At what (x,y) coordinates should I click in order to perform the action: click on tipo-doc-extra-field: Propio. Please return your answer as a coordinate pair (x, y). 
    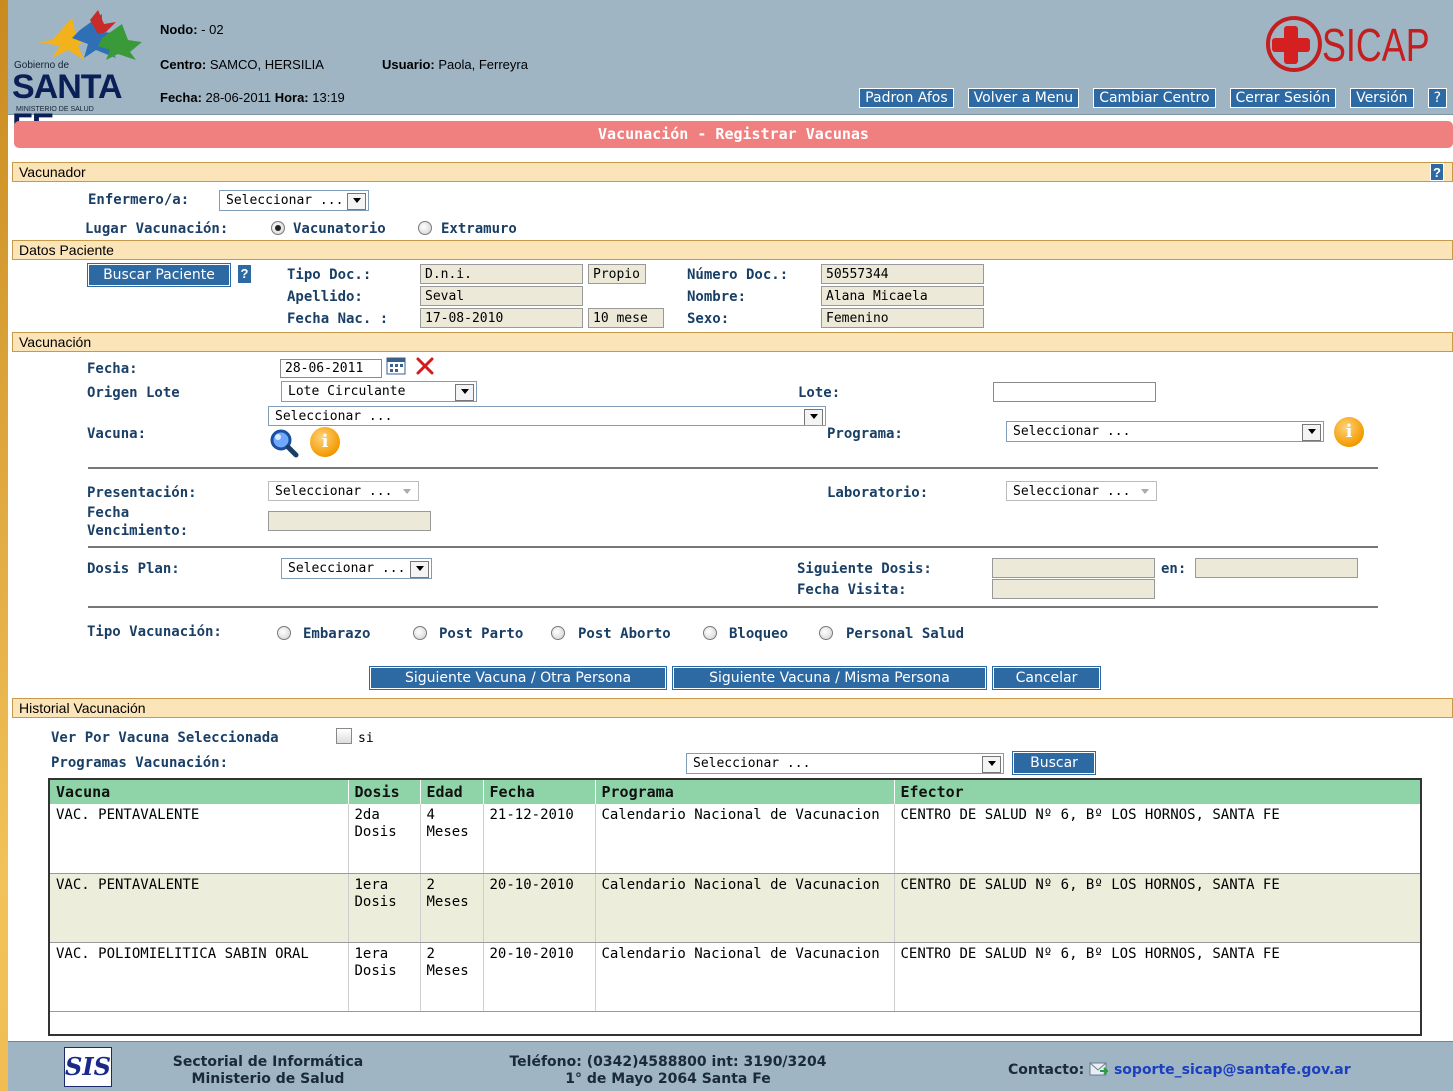
    Looking at the image, I should click on (617, 274).